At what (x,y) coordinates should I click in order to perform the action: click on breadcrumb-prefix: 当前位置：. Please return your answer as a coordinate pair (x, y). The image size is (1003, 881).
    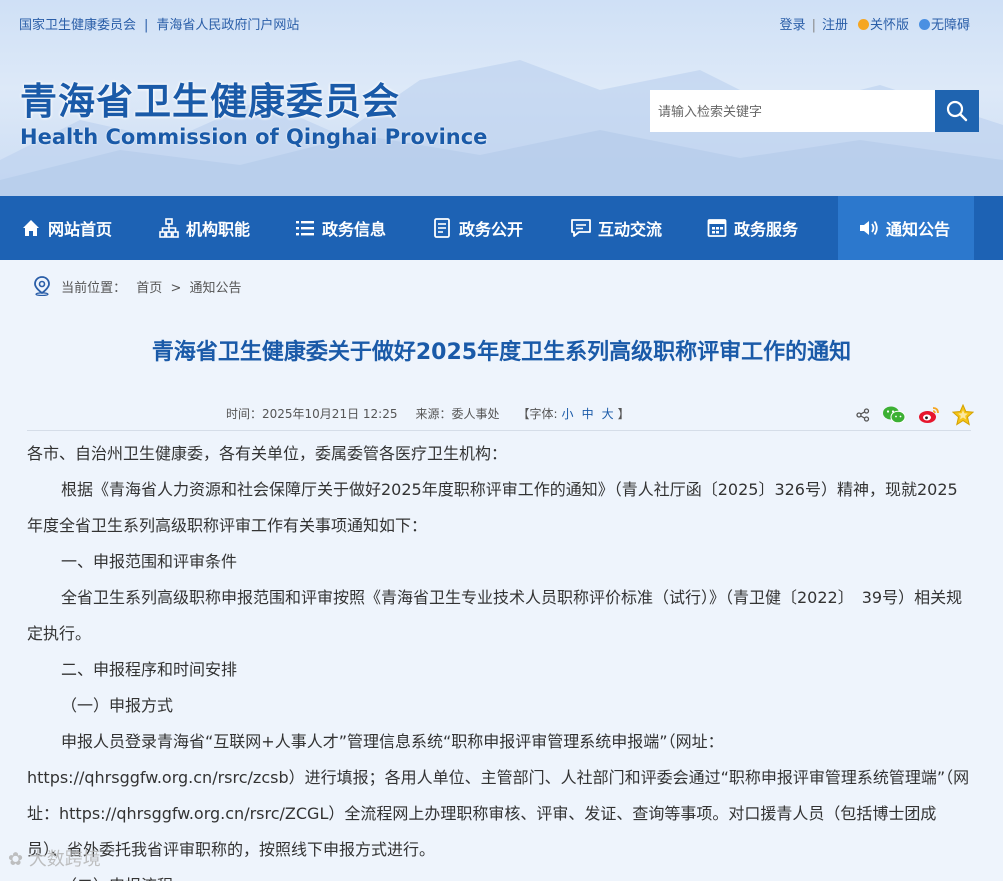
    Looking at the image, I should click on (94, 288).